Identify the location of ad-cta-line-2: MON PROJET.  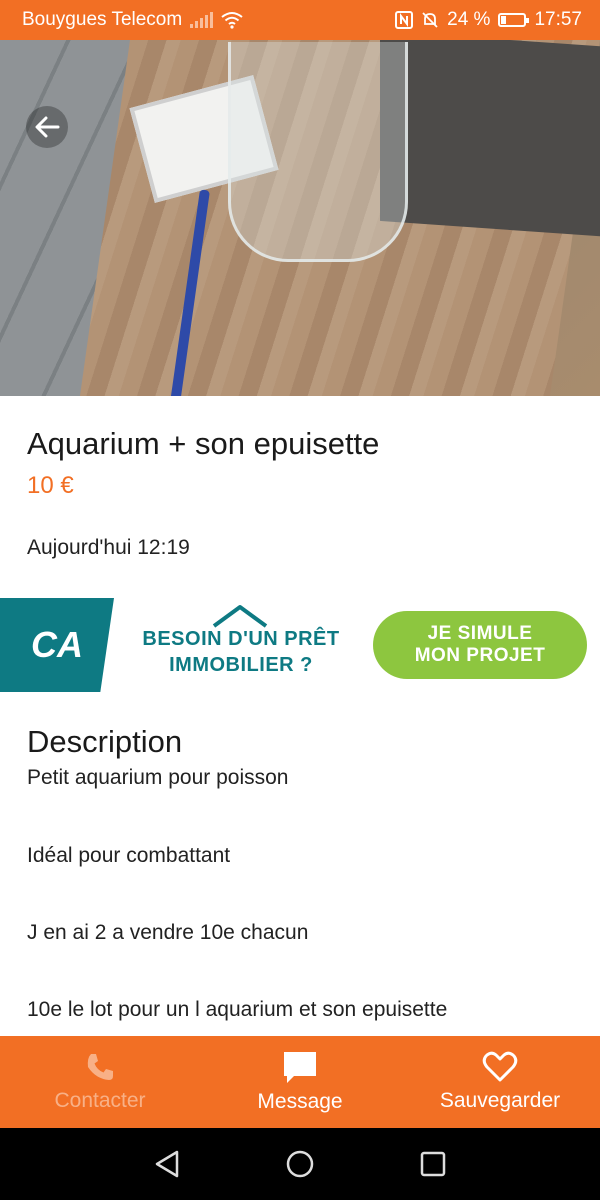
(480, 655).